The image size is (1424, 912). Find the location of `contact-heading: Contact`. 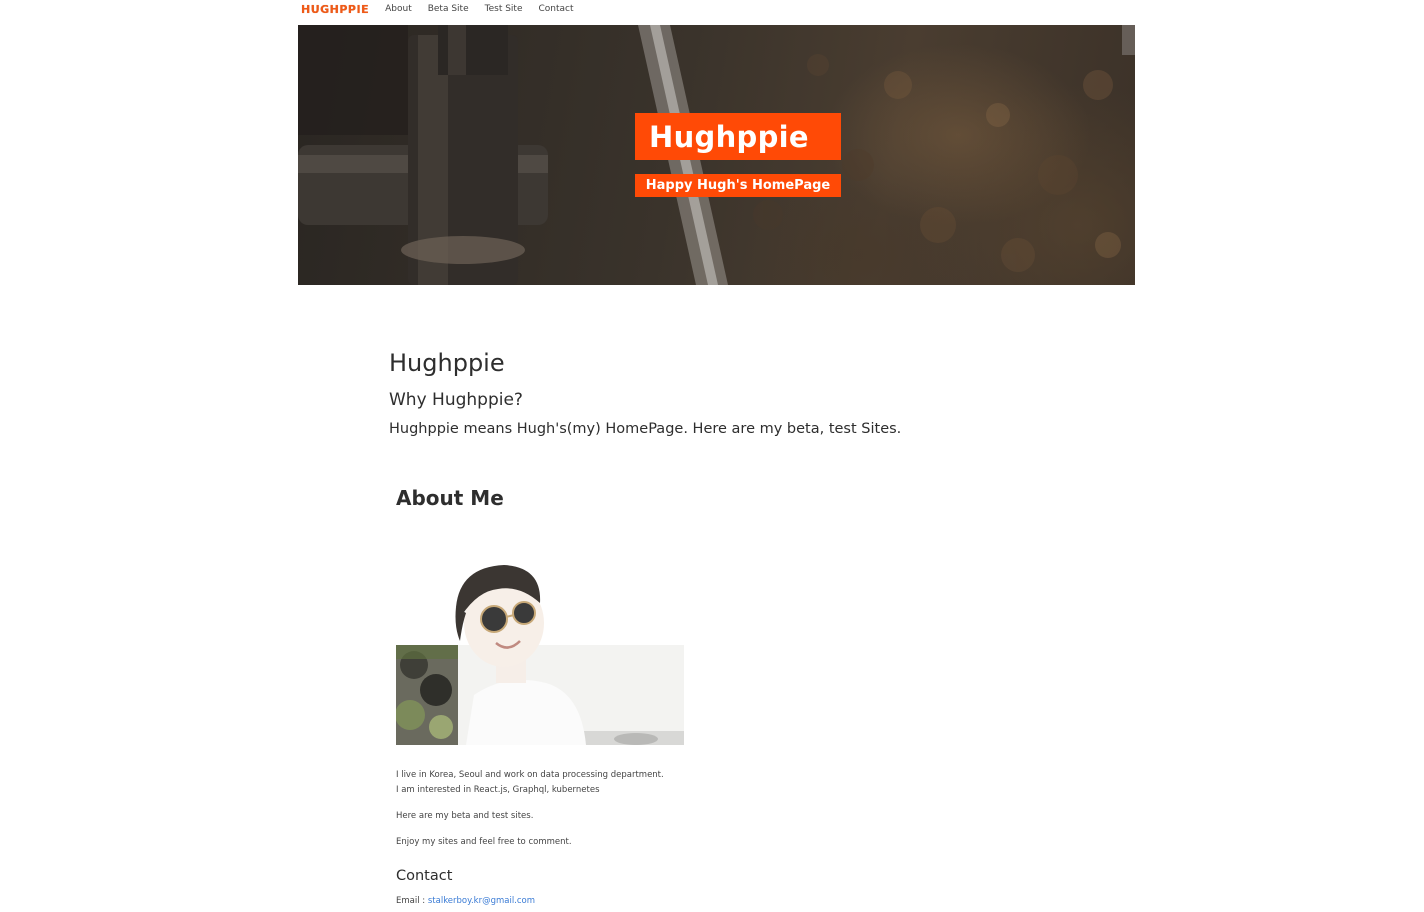

contact-heading: Contact is located at coordinates (424, 876).